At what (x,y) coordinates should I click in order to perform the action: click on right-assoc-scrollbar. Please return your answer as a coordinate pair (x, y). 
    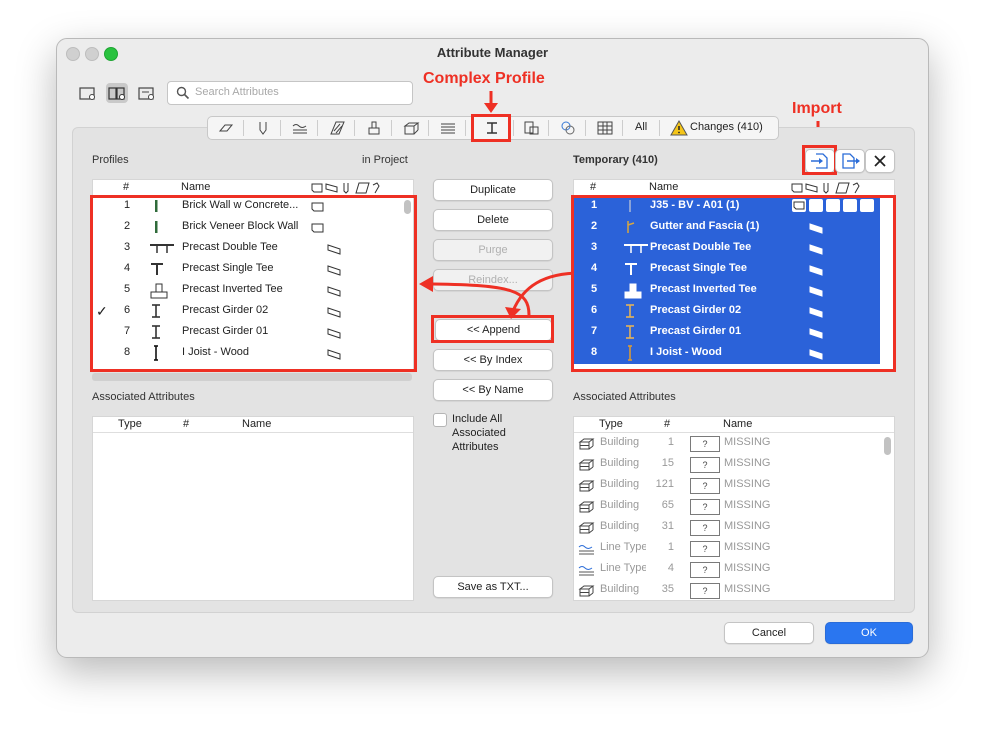
    Looking at the image, I should click on (887, 446).